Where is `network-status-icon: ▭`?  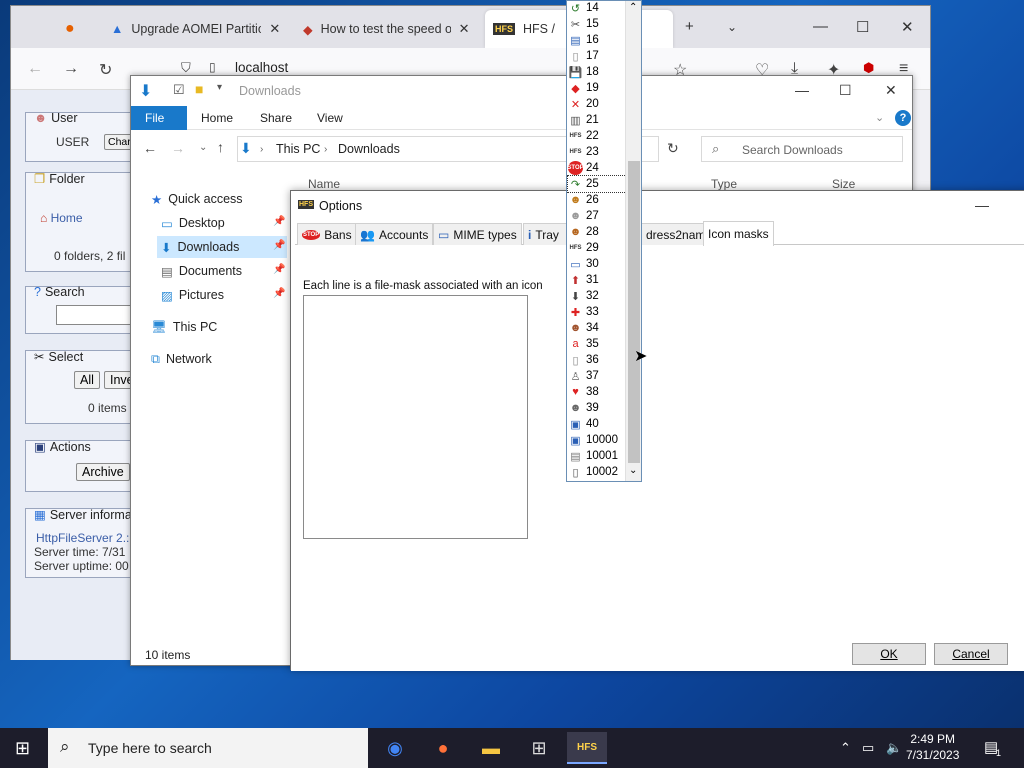
network-status-icon: ▭ is located at coordinates (868, 748).